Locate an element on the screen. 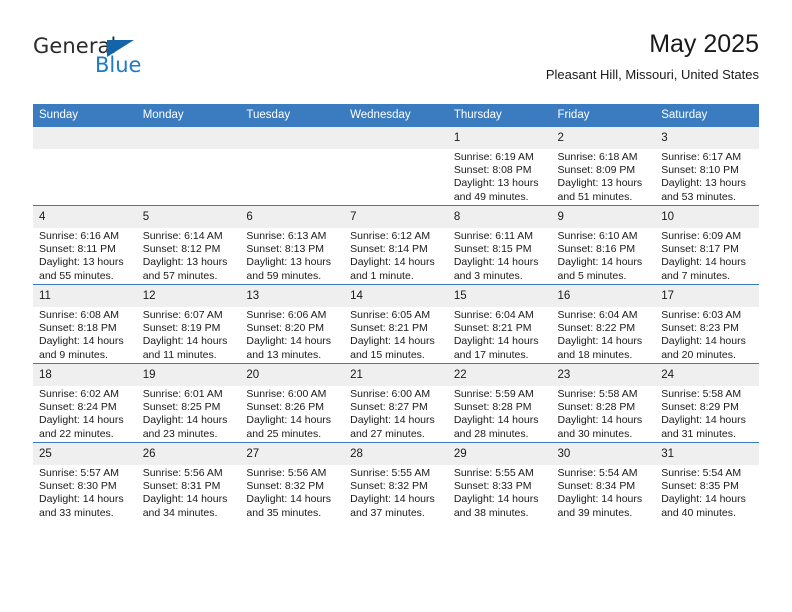 Image resolution: width=792 pixels, height=612 pixels. daylight-text: Daylight: 14 hours and 31 minutes. is located at coordinates (703, 427).